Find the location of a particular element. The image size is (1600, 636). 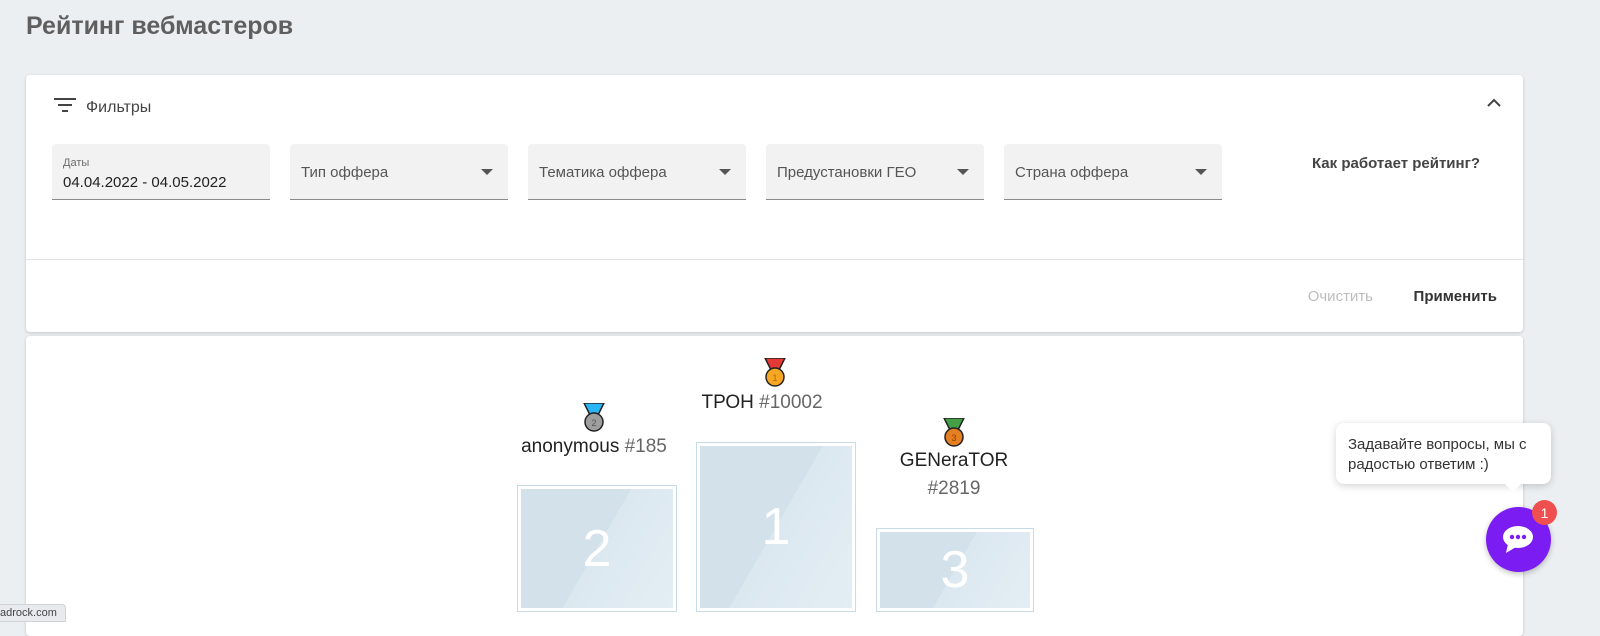

podium-name-second: anonymous #185 is located at coordinates (594, 447).